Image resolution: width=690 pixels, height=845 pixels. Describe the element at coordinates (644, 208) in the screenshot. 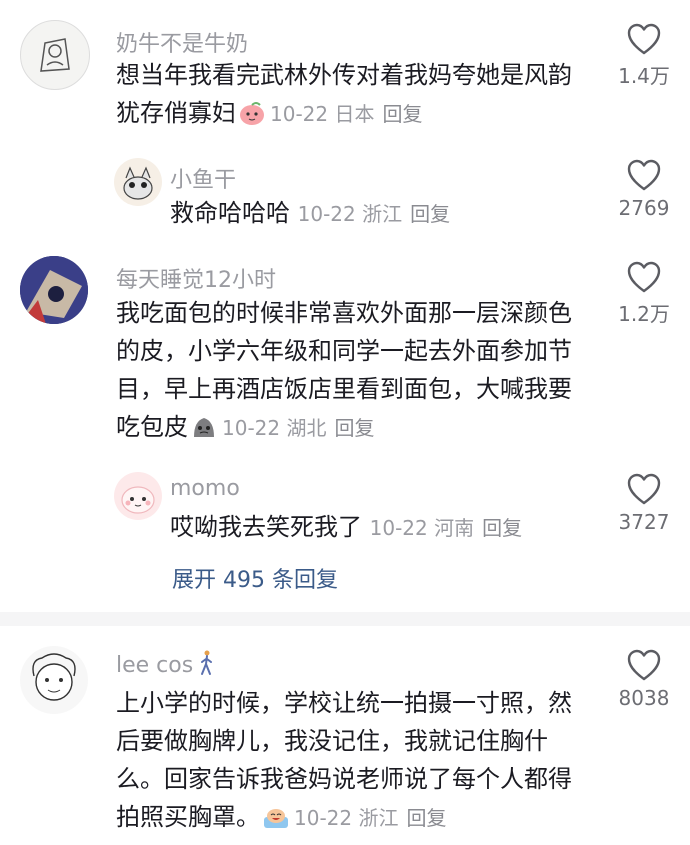

I see `like-count: 2769` at that location.